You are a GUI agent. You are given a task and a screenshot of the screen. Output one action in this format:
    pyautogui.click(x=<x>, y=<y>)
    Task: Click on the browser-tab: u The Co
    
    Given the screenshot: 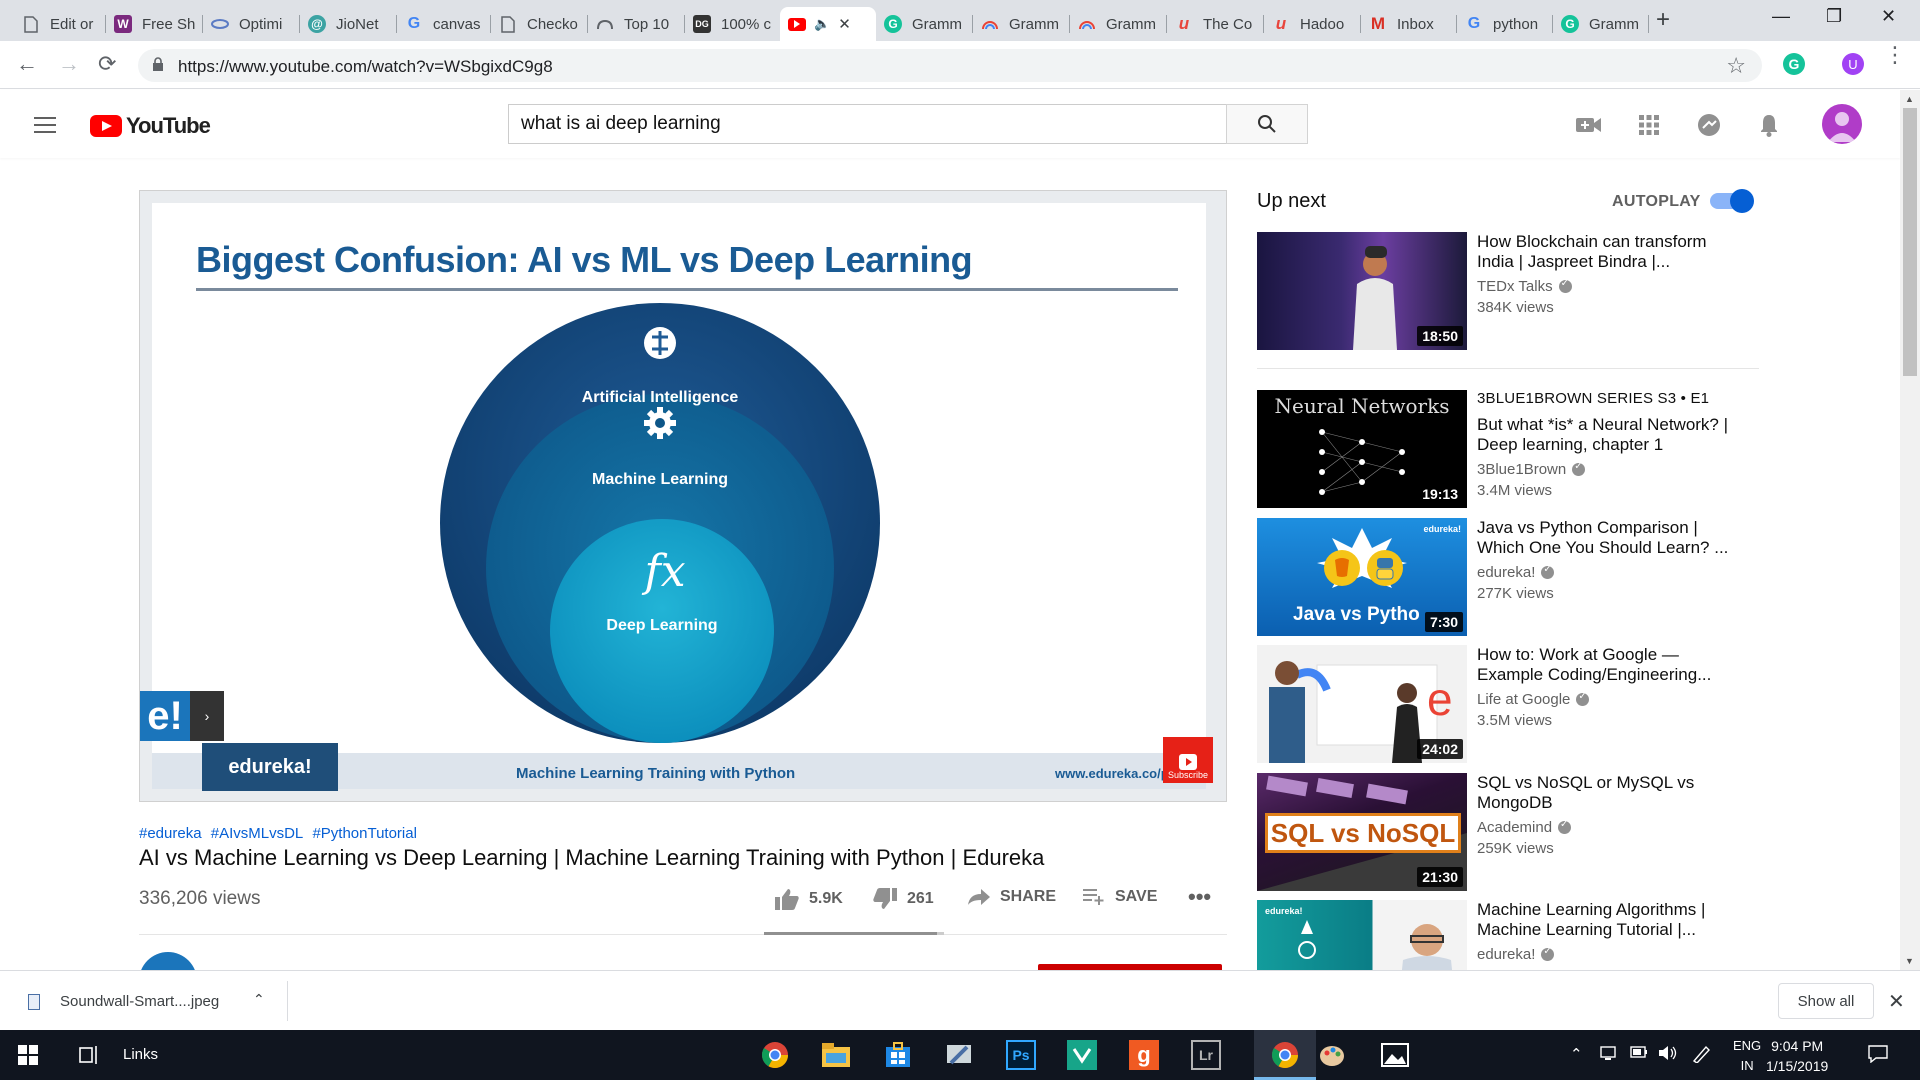 What is the action you would take?
    pyautogui.click(x=1215, y=24)
    